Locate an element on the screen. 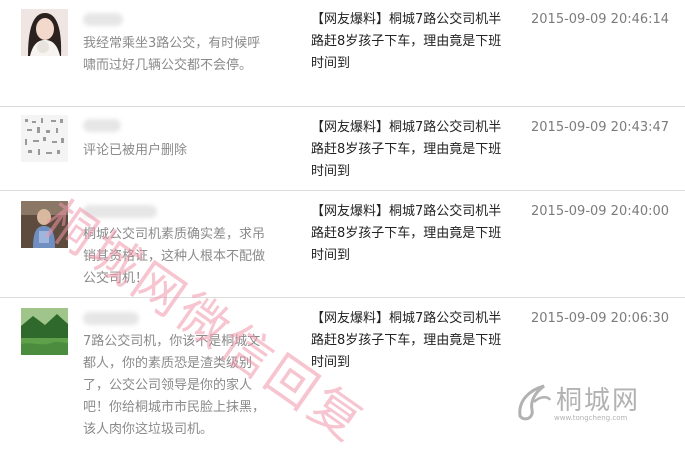 This screenshot has height=456, width=685. avatar-landscape-image is located at coordinates (44, 331).